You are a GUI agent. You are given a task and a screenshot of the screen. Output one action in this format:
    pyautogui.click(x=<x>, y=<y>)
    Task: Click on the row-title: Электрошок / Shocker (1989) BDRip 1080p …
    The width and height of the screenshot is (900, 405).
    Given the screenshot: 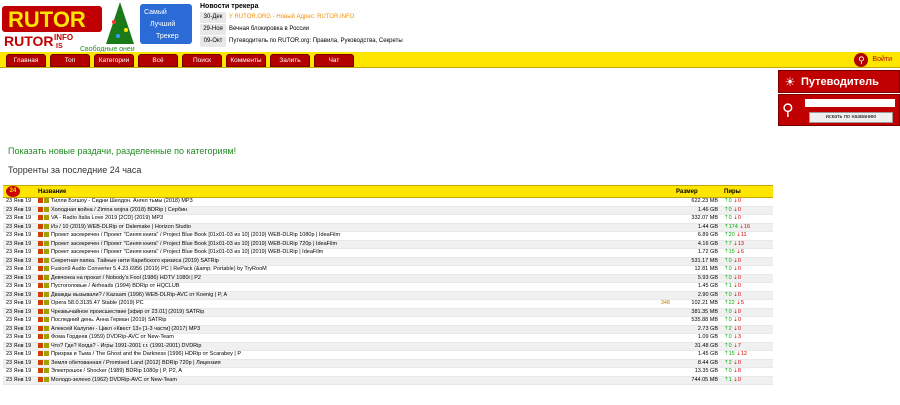 What is the action you would take?
    pyautogui.click(x=116, y=371)
    